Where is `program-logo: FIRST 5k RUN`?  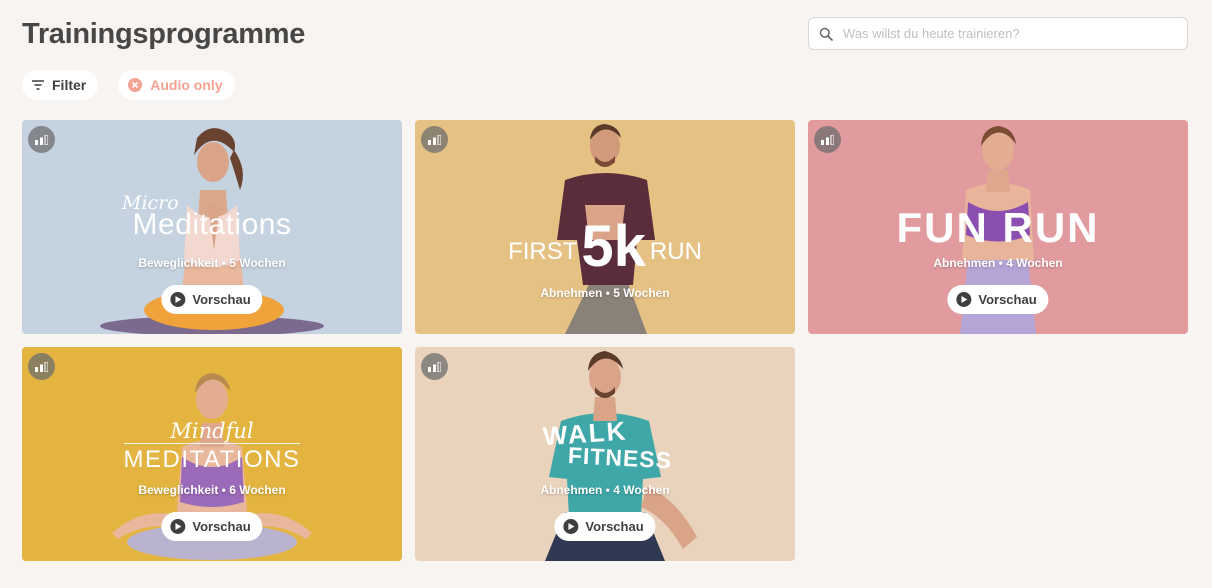
program-logo: FIRST 5k RUN is located at coordinates (605, 247).